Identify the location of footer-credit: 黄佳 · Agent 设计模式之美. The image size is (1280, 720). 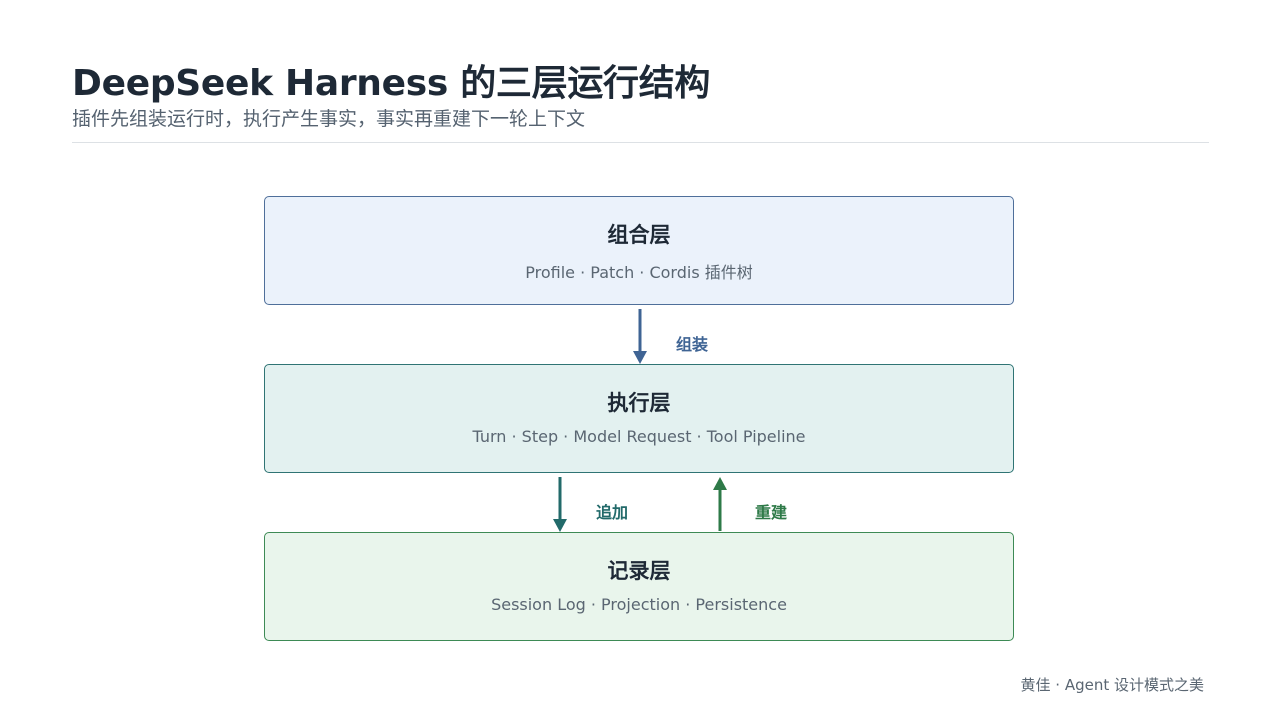
(1112, 685).